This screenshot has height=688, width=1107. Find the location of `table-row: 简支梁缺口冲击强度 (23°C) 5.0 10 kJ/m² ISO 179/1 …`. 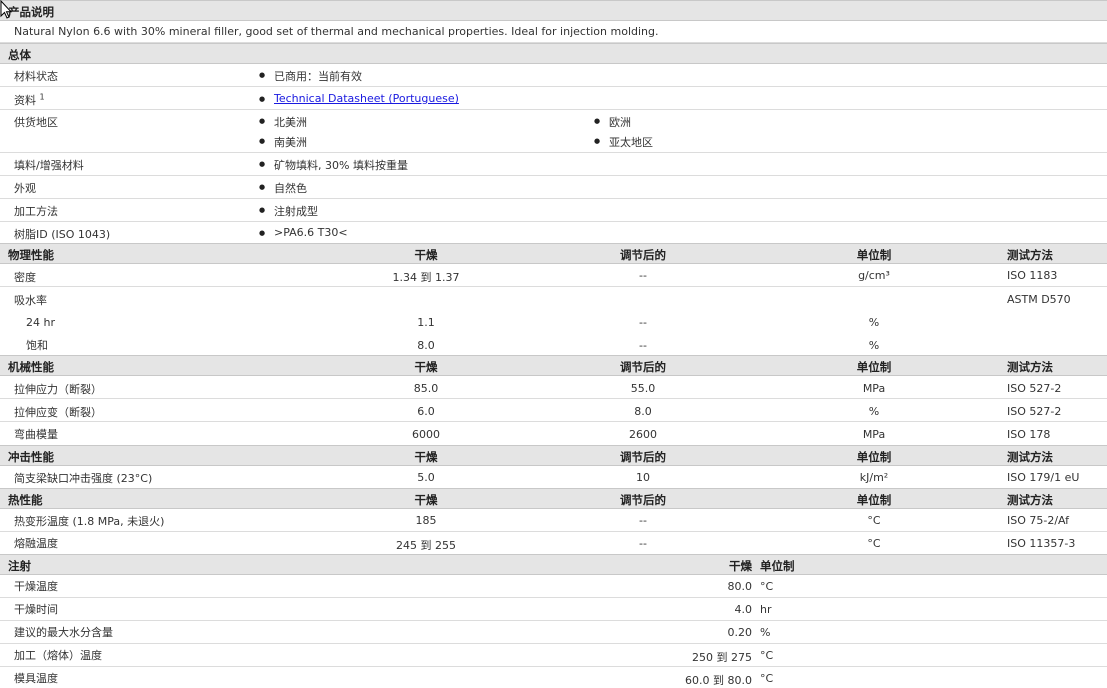

table-row: 简支梁缺口冲击强度 (23°C) 5.0 10 kJ/m² ISO 179/1 … is located at coordinates (553, 477).